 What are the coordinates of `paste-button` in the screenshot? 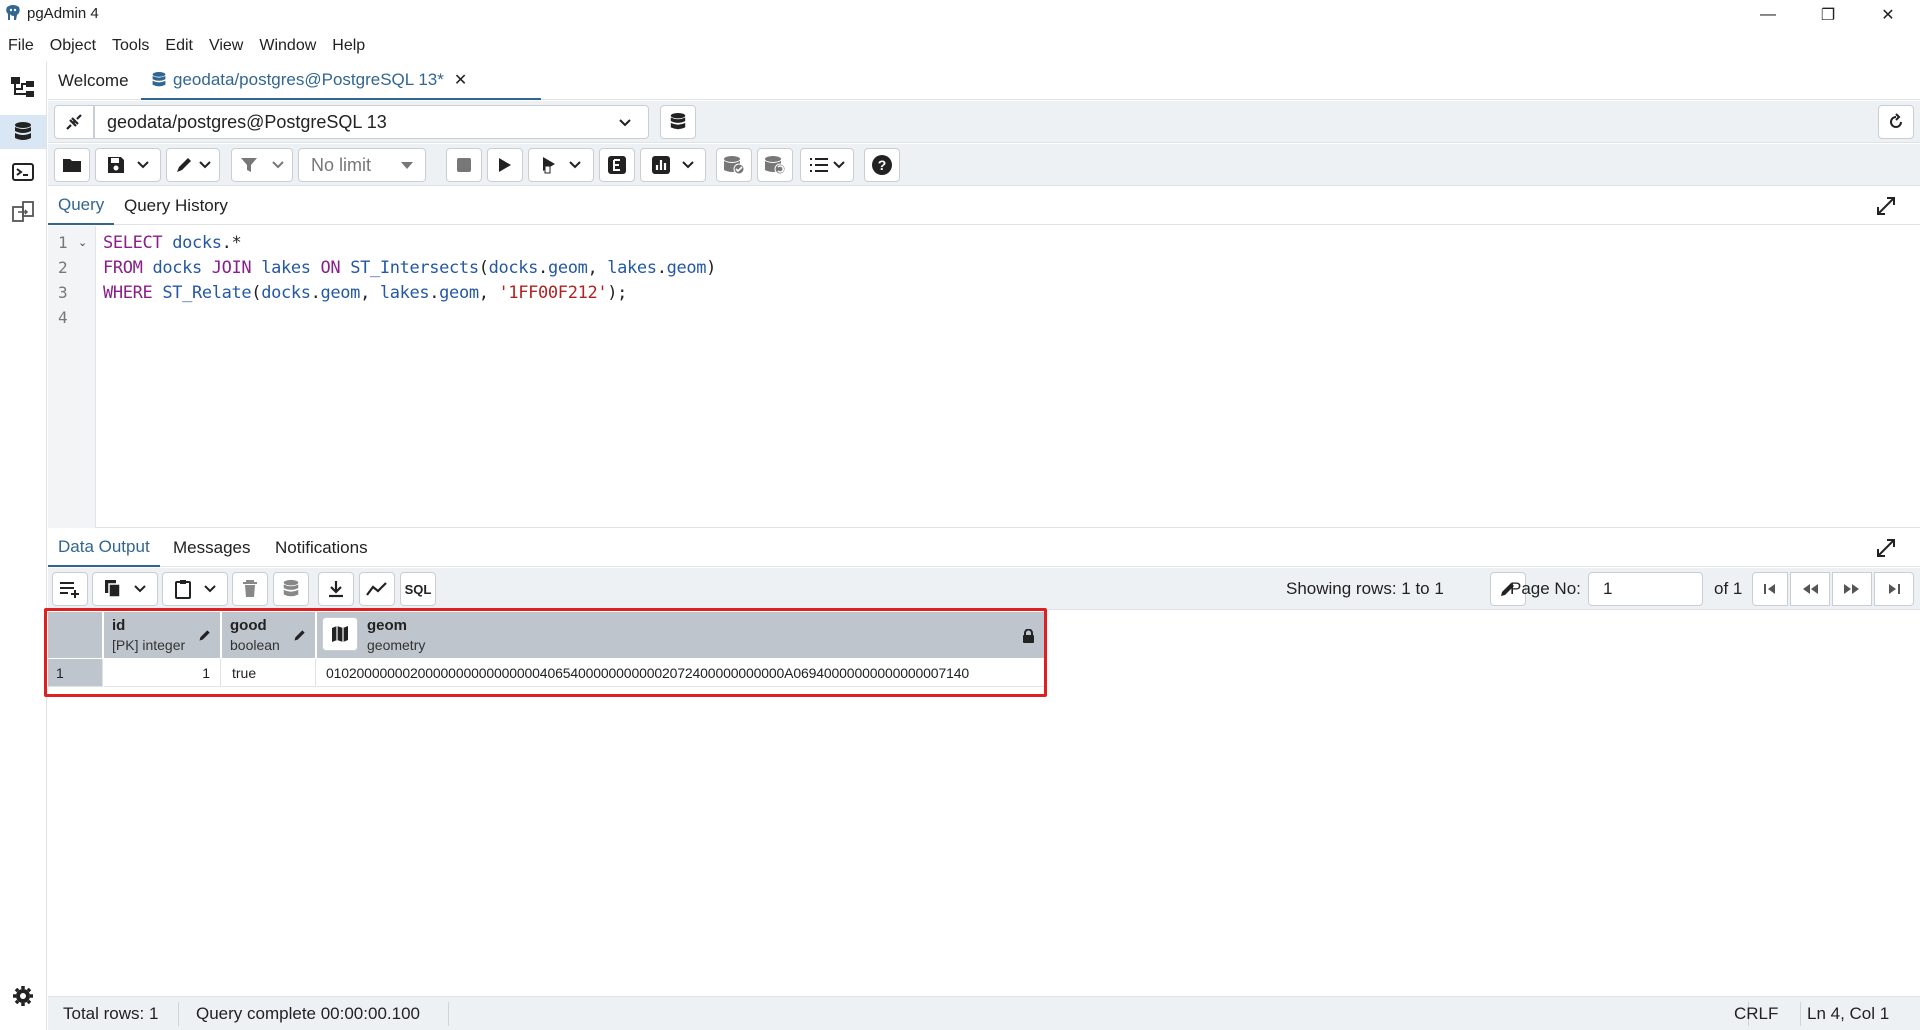 It's located at (195, 589).